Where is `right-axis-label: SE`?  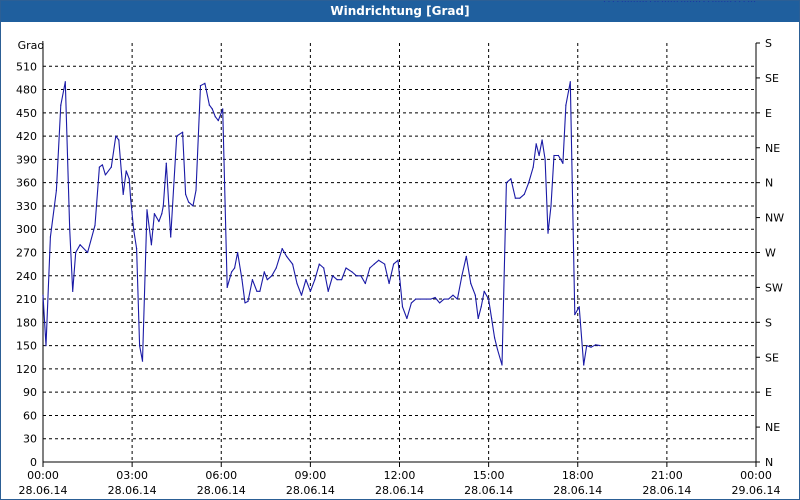
right-axis-label: SE is located at coordinates (772, 357).